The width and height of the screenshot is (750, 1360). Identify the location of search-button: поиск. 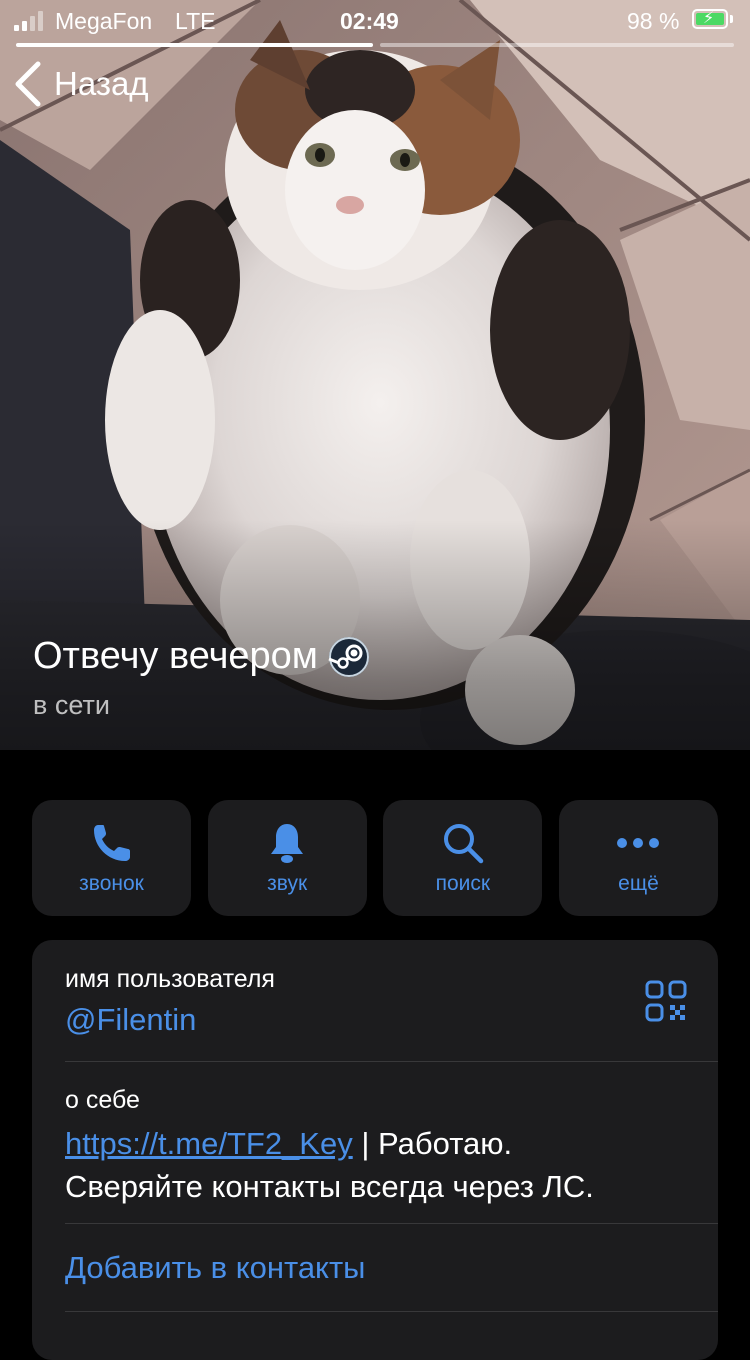
(463, 858).